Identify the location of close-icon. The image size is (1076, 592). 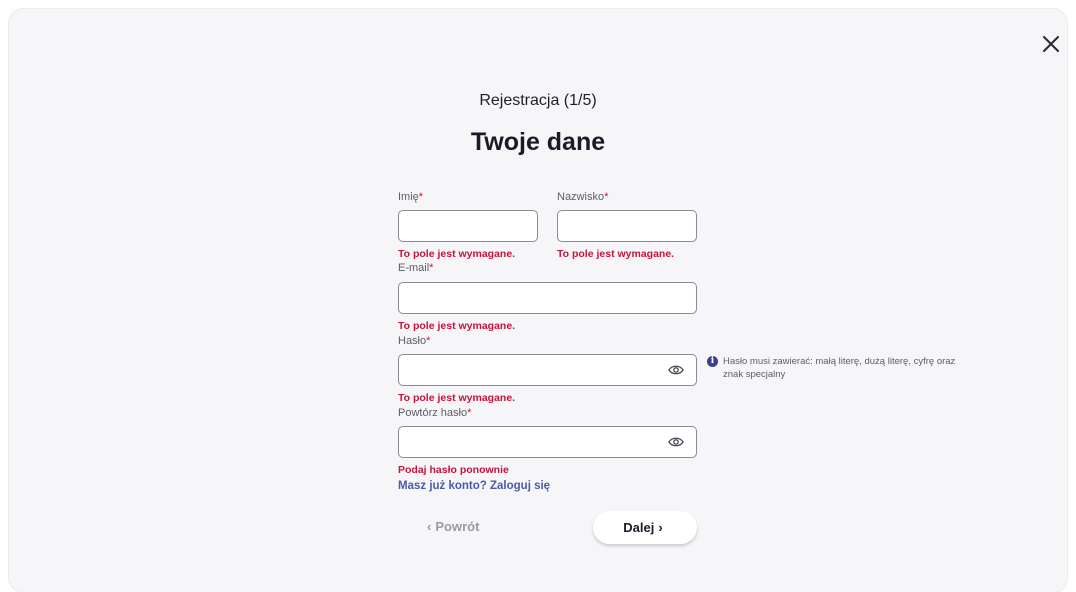
(1051, 44).